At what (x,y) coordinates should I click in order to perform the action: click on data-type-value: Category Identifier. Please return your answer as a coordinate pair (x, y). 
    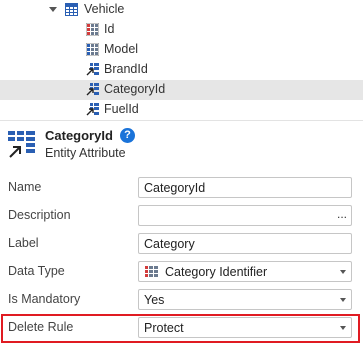
    Looking at the image, I should click on (216, 272).